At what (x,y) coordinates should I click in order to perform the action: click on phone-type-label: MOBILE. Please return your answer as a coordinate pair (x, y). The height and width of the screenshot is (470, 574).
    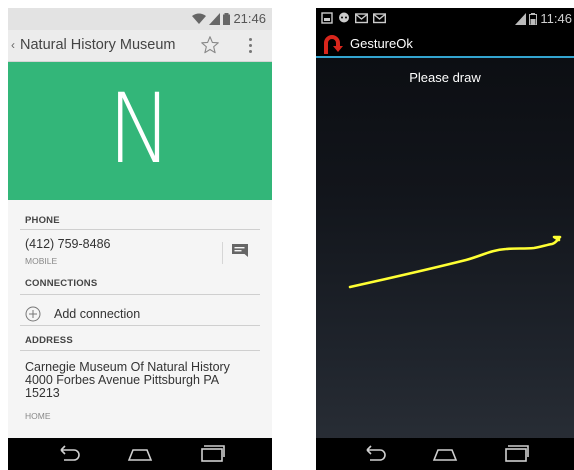
    Looking at the image, I should click on (41, 261).